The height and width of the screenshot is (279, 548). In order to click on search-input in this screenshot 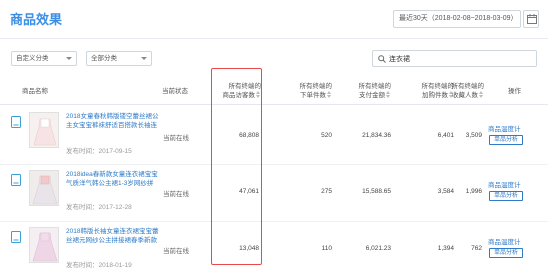, I will do `click(459, 58)`.